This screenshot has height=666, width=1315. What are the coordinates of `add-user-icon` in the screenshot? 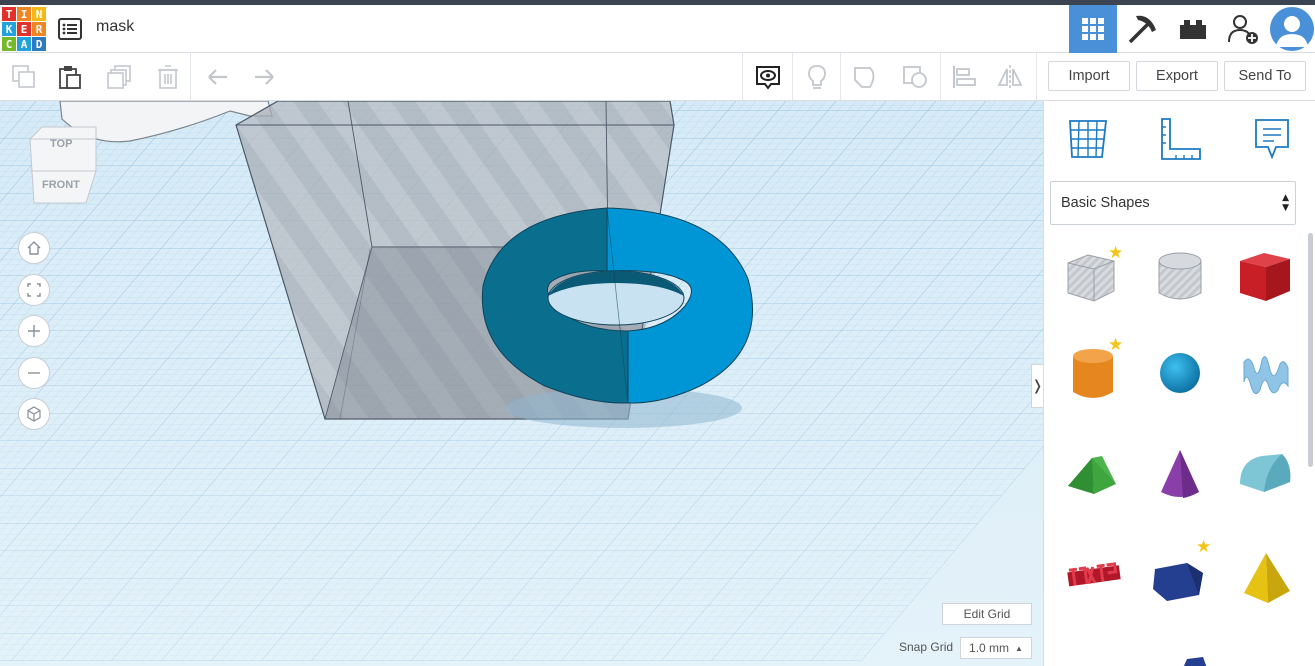 It's located at (1243, 29).